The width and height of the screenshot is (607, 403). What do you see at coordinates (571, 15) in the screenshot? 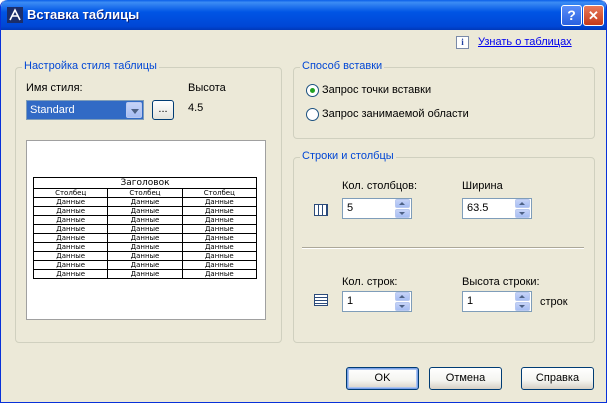
I see `help-title-button: ?` at bounding box center [571, 15].